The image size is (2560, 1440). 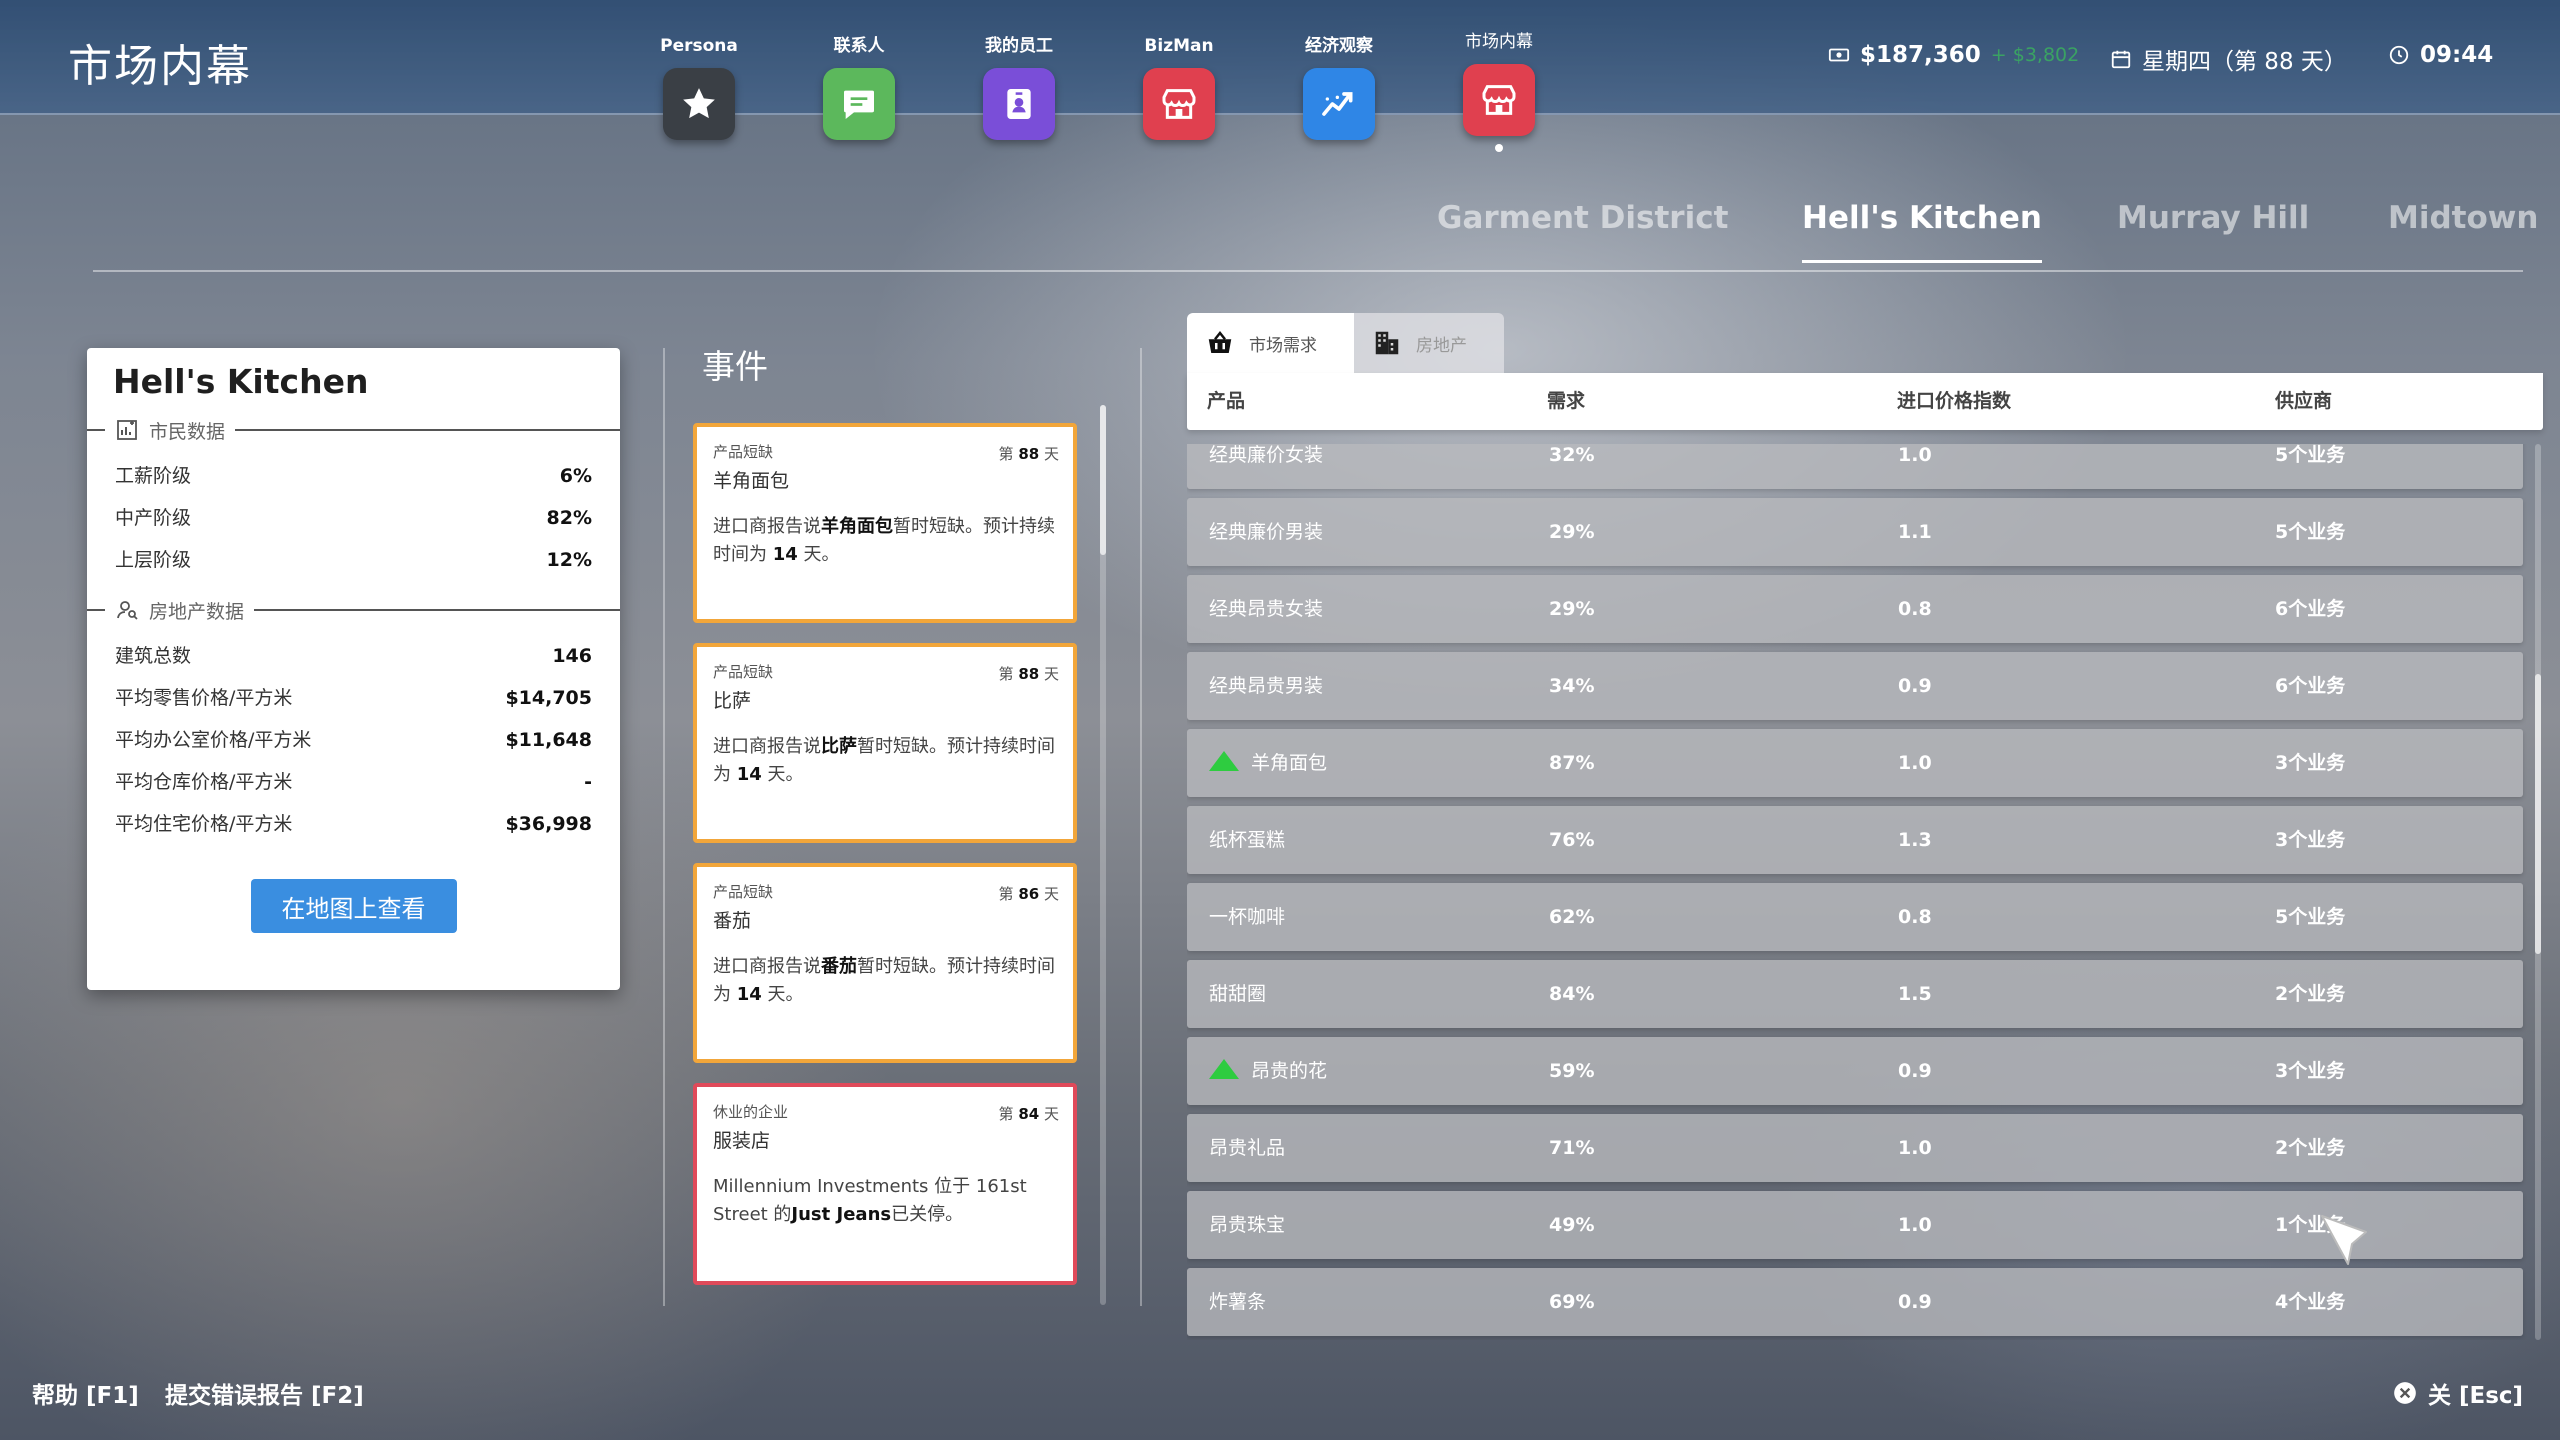 What do you see at coordinates (1855, 1148) in the screenshot?
I see `table-row: 昂贵礼品 71% 1.0 2个业务` at bounding box center [1855, 1148].